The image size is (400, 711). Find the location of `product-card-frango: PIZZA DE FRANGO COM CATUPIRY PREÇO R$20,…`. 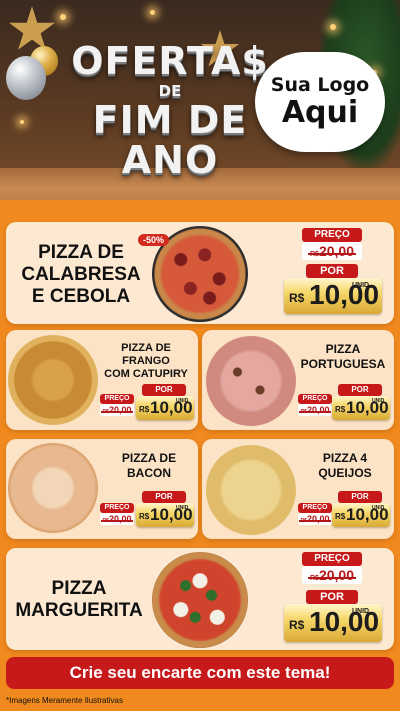

product-card-frango: PIZZA DE FRANGO COM CATUPIRY PREÇO R$20,… is located at coordinates (102, 380).